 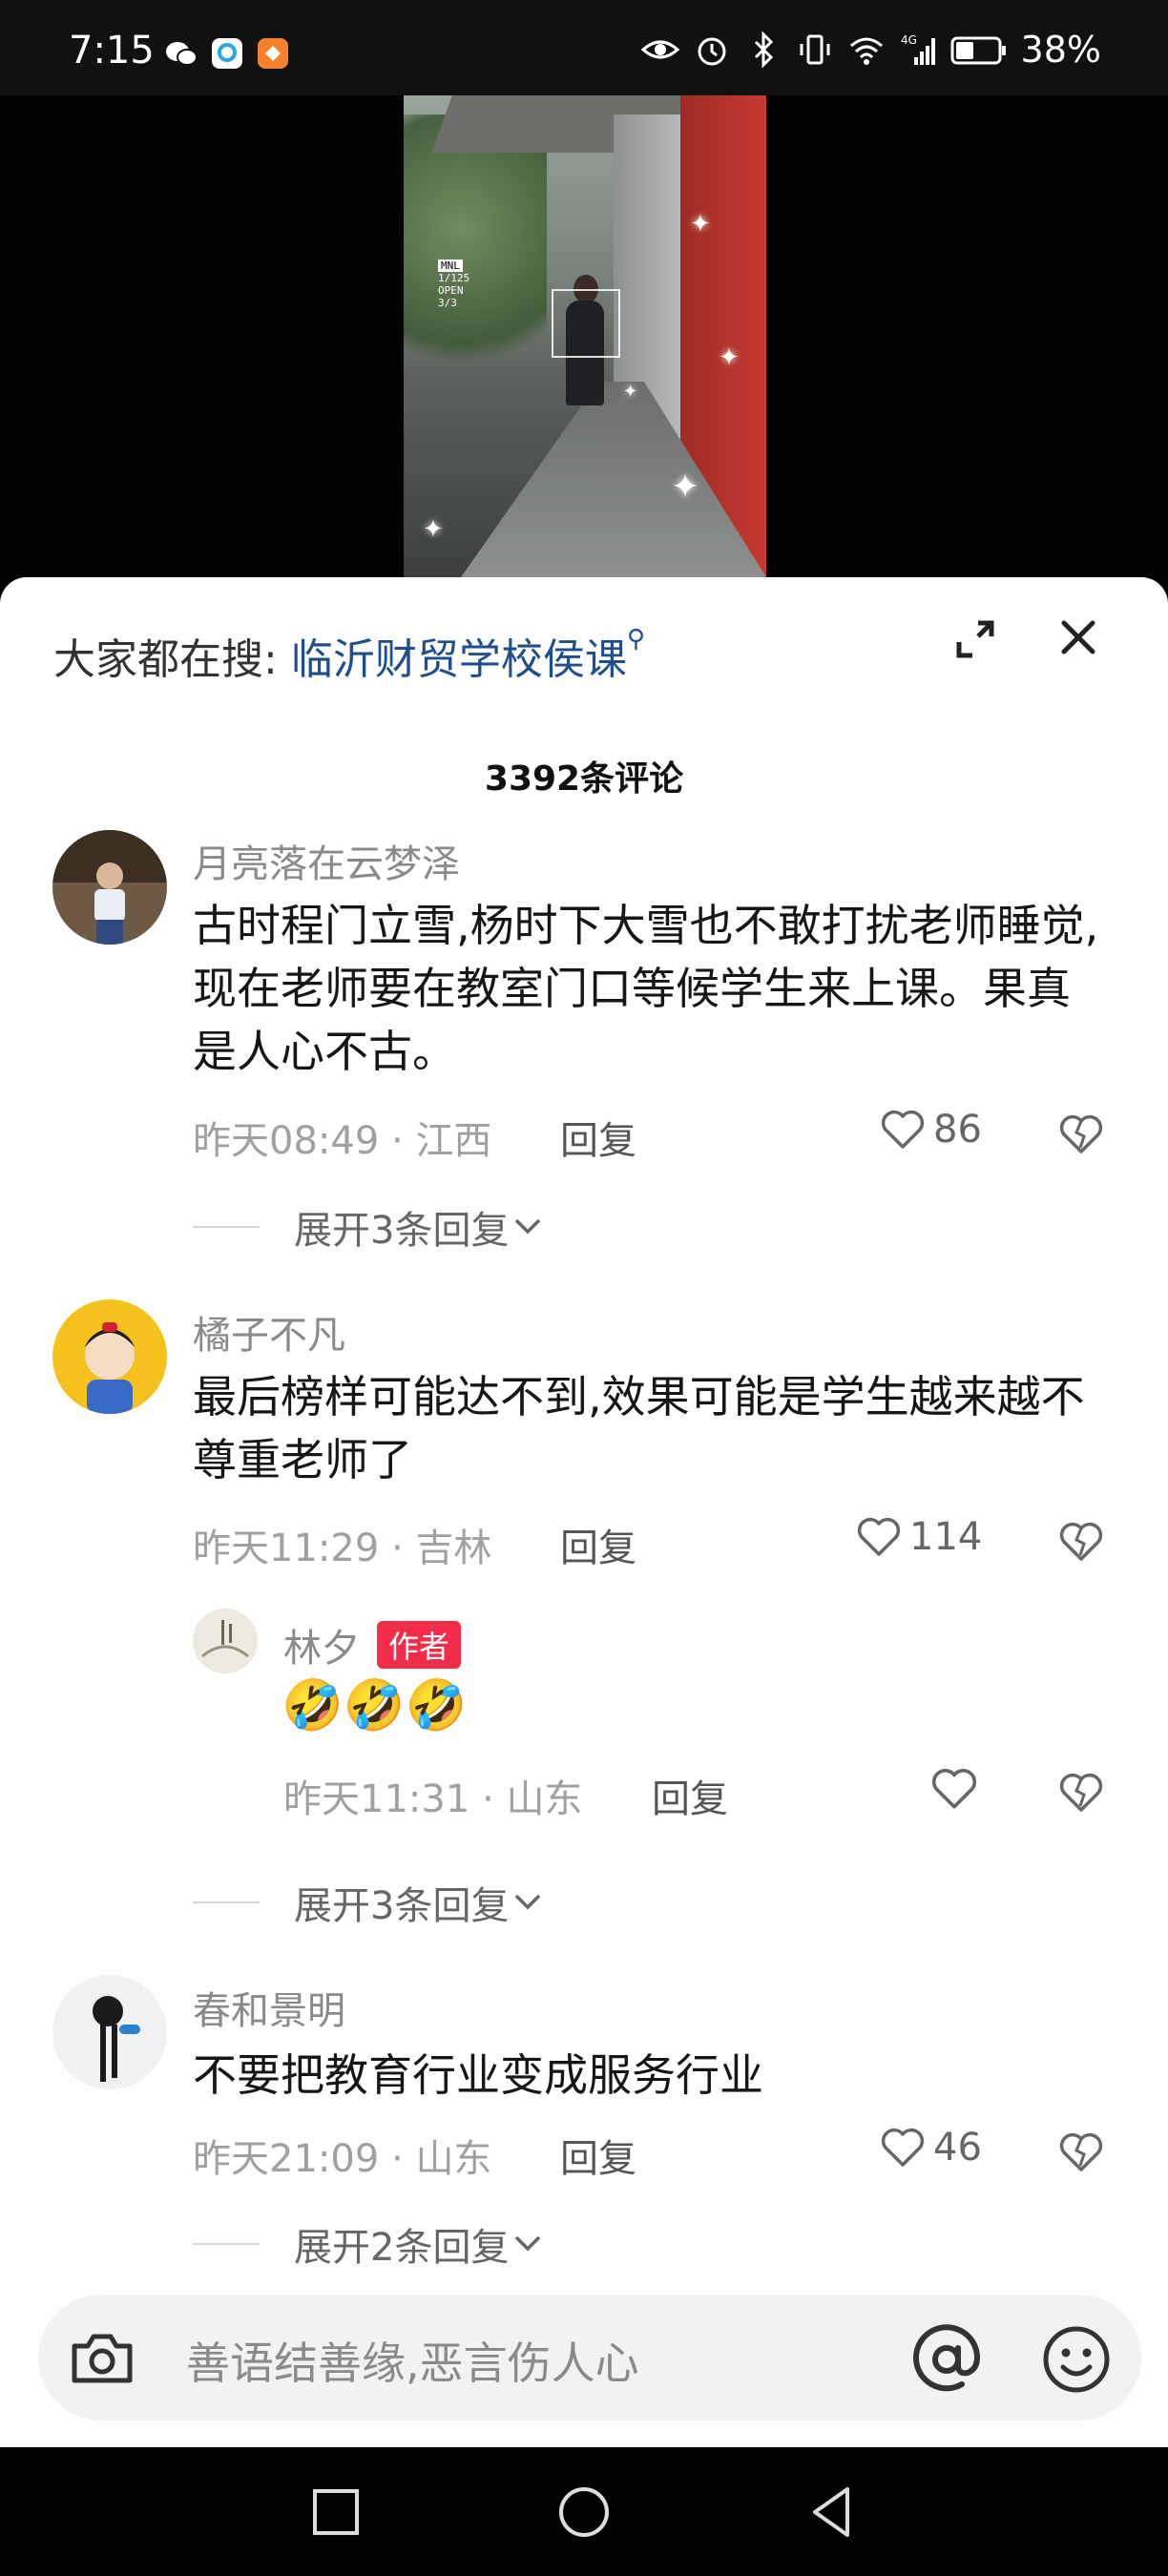 What do you see at coordinates (544, 1799) in the screenshot?
I see `reply-location: 山东` at bounding box center [544, 1799].